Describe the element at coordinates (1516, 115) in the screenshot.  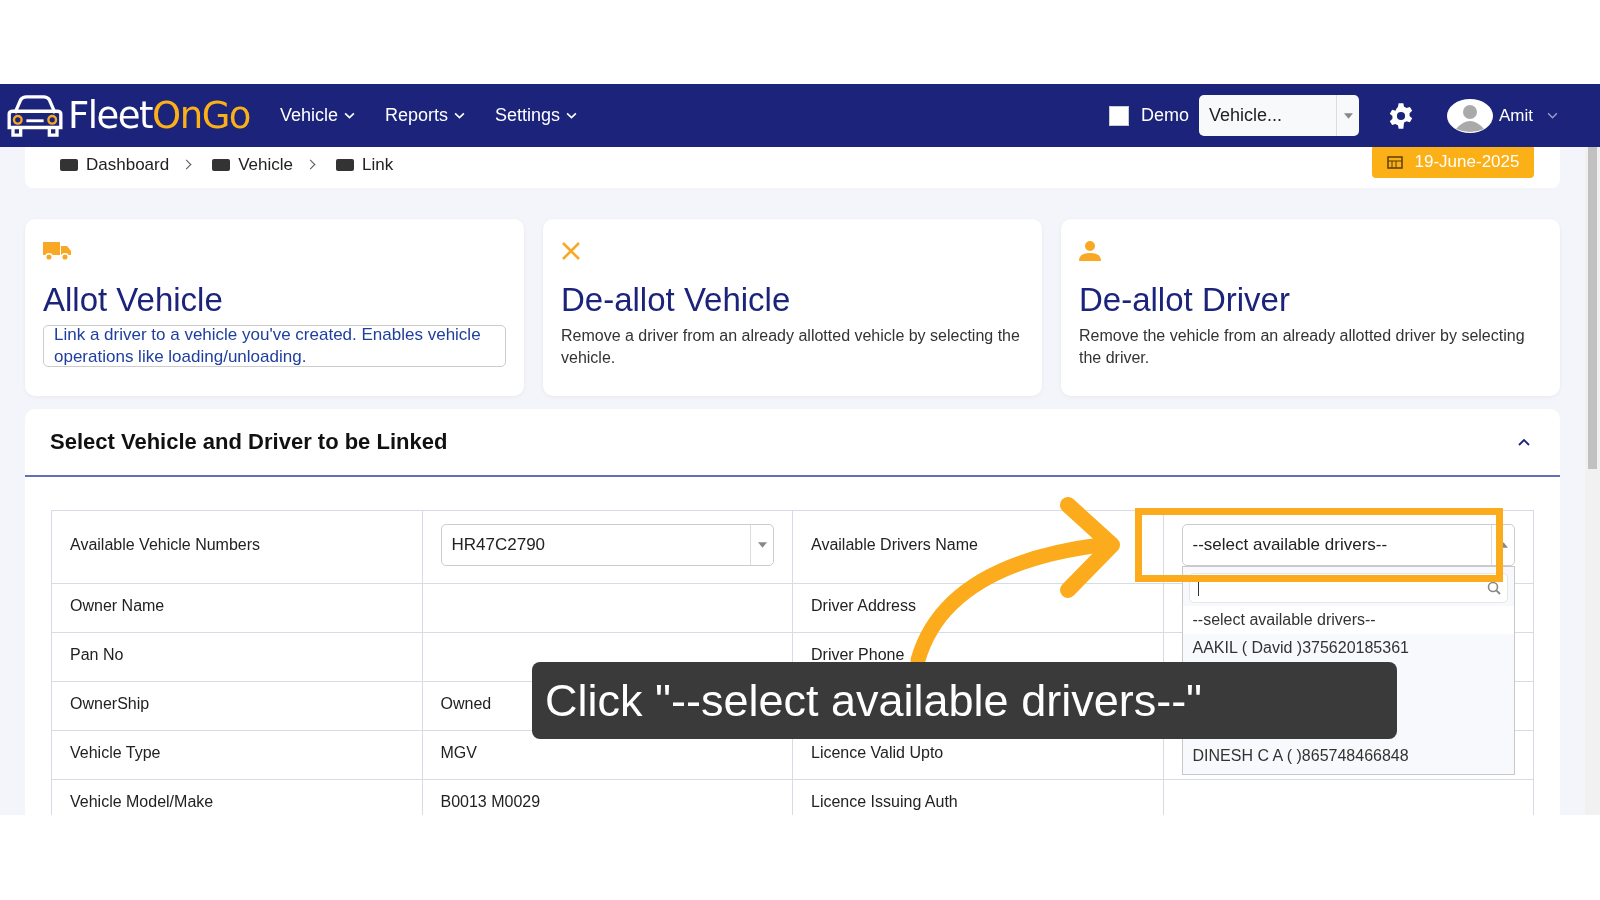
I see `user-name: Amit` at that location.